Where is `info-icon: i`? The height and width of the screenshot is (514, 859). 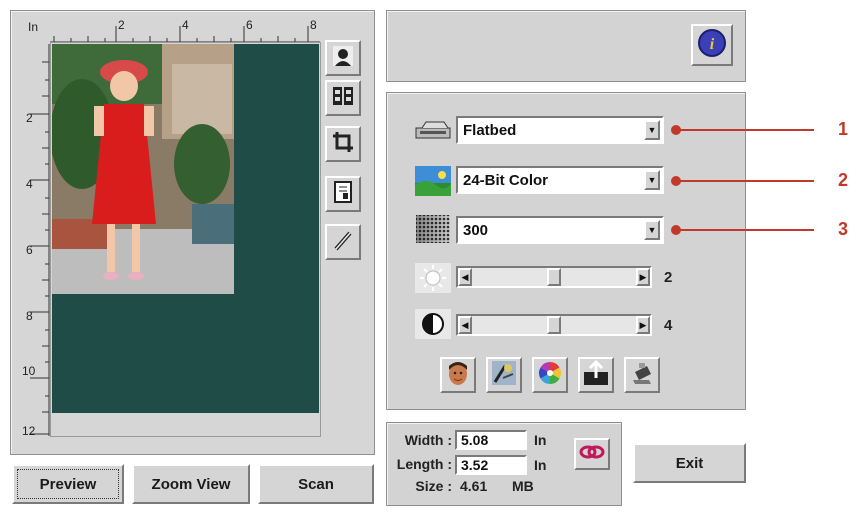 info-icon: i is located at coordinates (712, 45).